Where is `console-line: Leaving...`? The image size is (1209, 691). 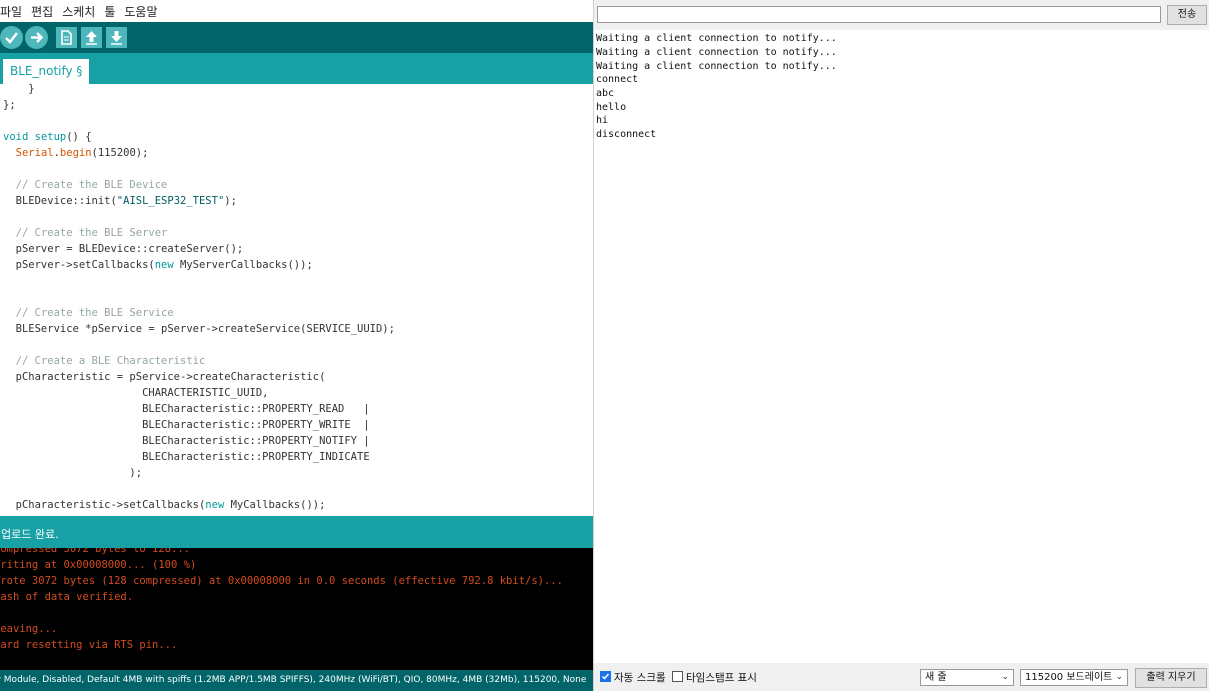 console-line: Leaving... is located at coordinates (29, 629).